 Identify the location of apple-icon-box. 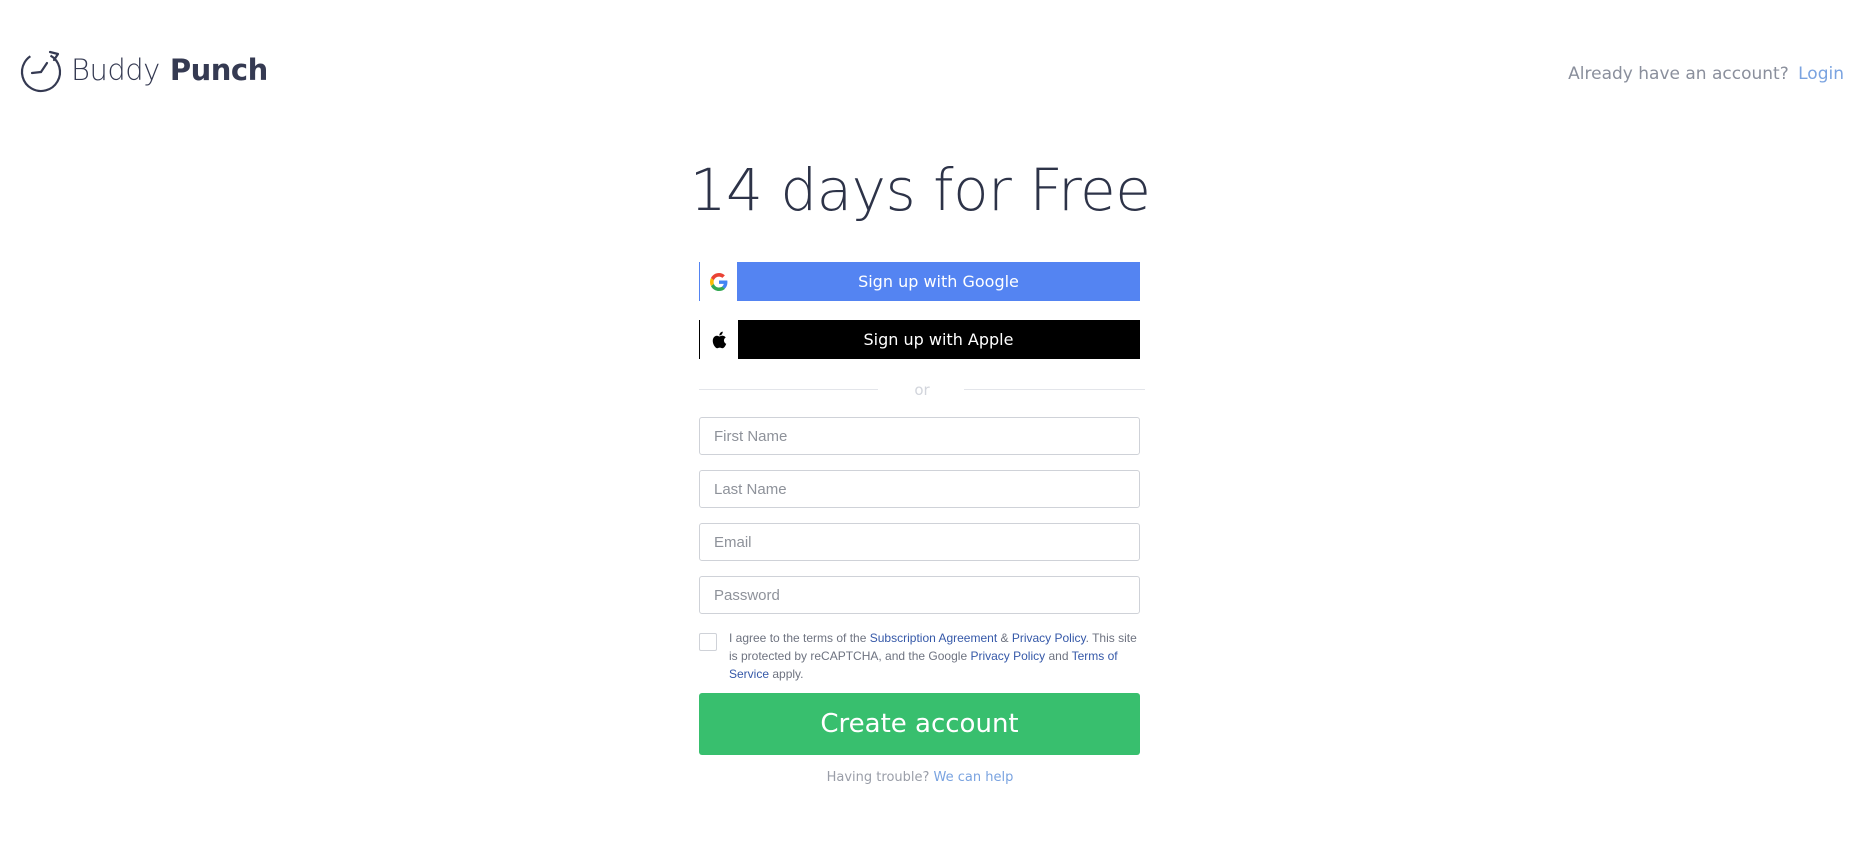
(719, 339).